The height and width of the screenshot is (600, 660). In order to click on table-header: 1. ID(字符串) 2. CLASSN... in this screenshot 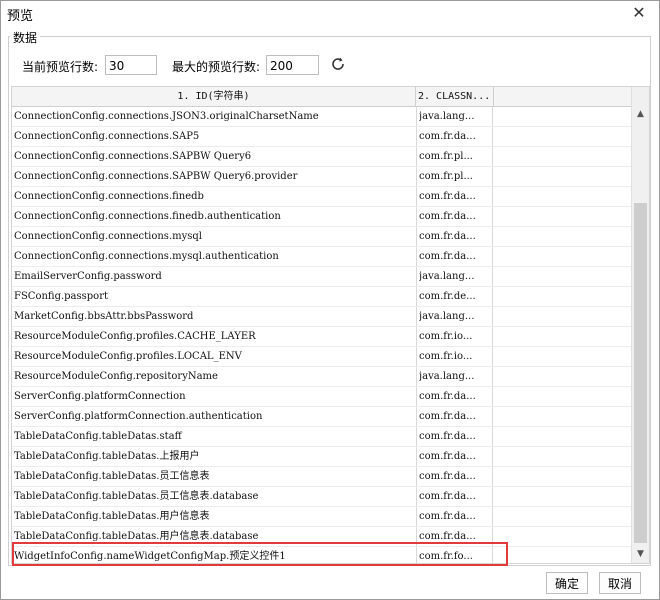, I will do `click(321, 97)`.